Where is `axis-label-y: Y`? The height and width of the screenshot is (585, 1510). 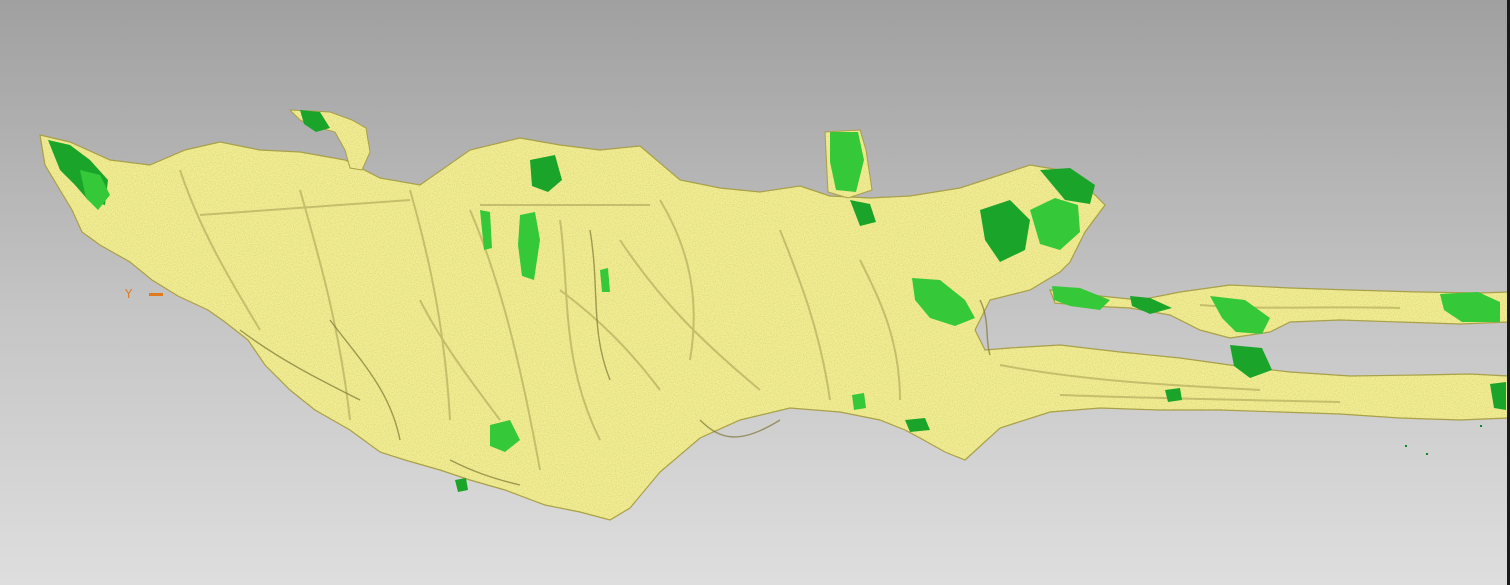
axis-label-y: Y is located at coordinates (129, 294).